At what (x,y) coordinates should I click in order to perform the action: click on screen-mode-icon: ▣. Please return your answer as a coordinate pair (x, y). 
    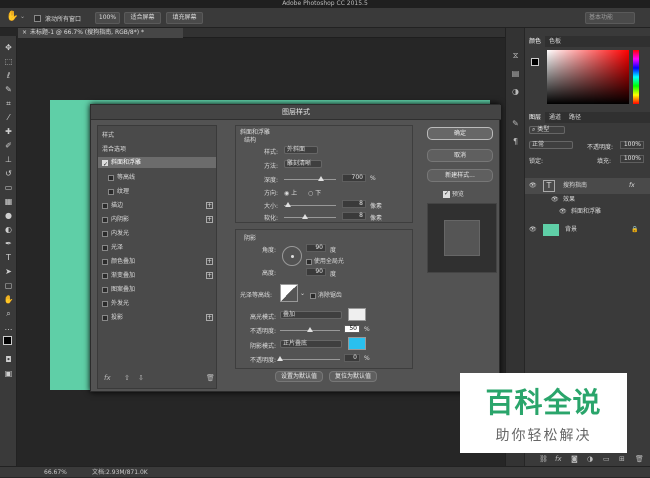
    Looking at the image, I should click on (8, 373).